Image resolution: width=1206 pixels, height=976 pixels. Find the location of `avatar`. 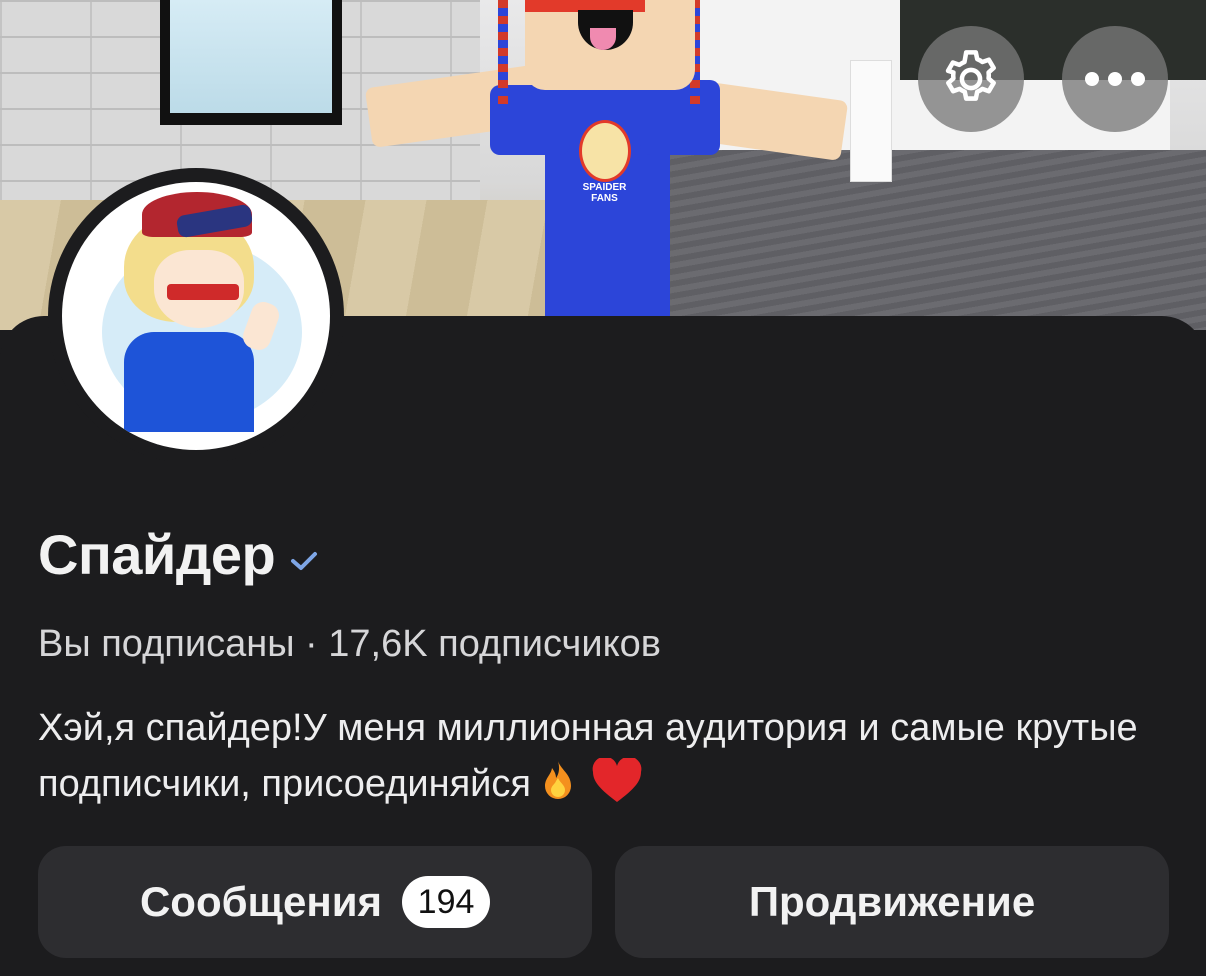

avatar is located at coordinates (196, 316).